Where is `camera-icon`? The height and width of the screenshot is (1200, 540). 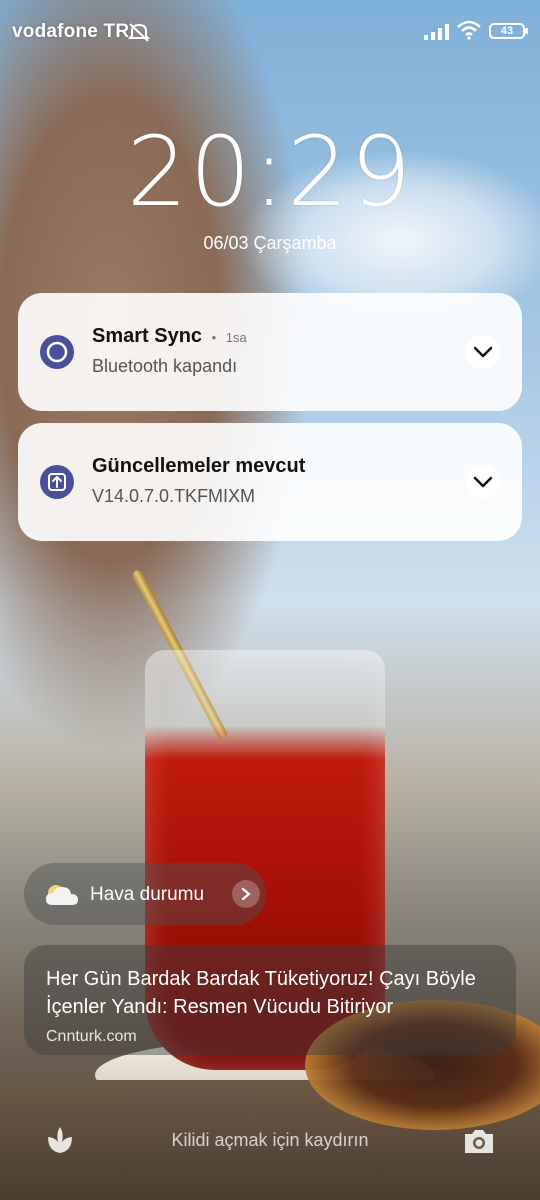 camera-icon is located at coordinates (479, 1141).